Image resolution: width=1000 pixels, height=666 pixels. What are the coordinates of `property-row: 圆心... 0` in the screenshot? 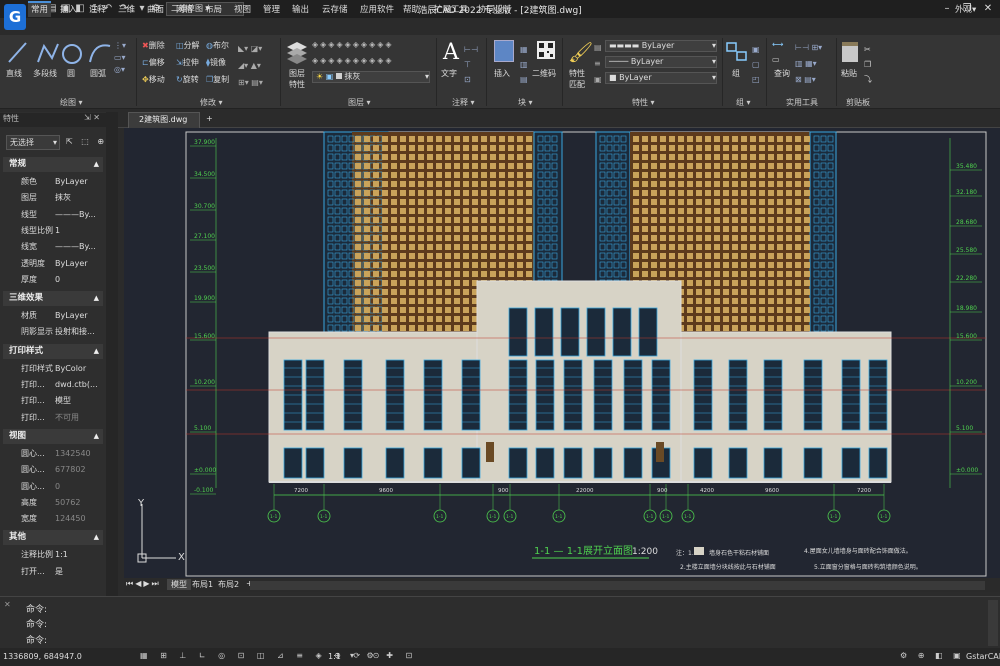 It's located at (53, 487).